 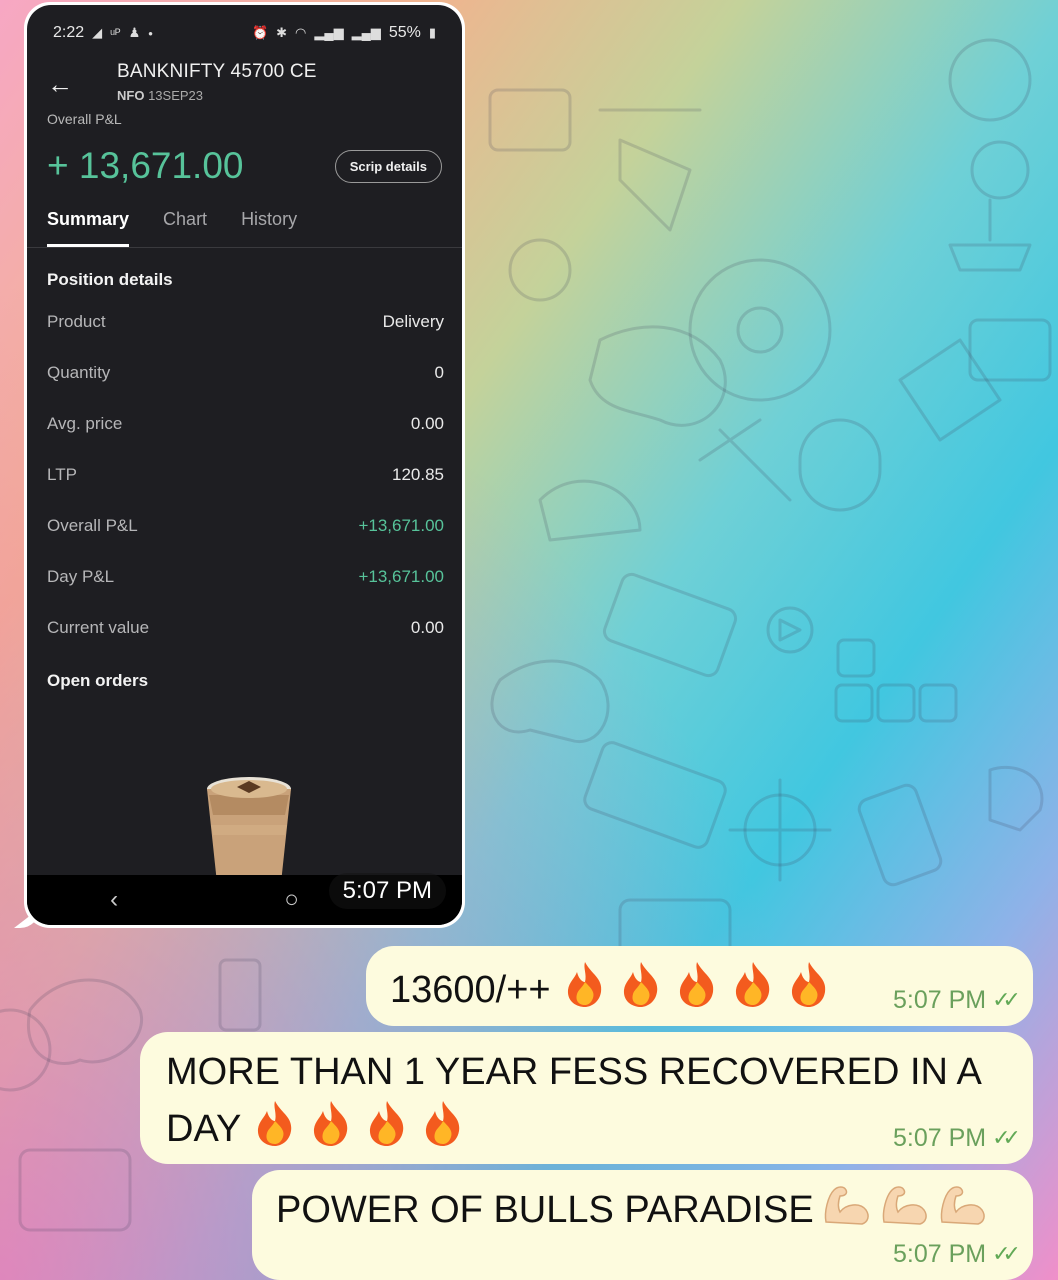 I want to click on status-bar: 2:22 ◢ ᵘᴾ ♟ • ⏰ ✱ ◠ ▂▄▆ ▂▄▆ 55% ▮, so click(x=244, y=33).